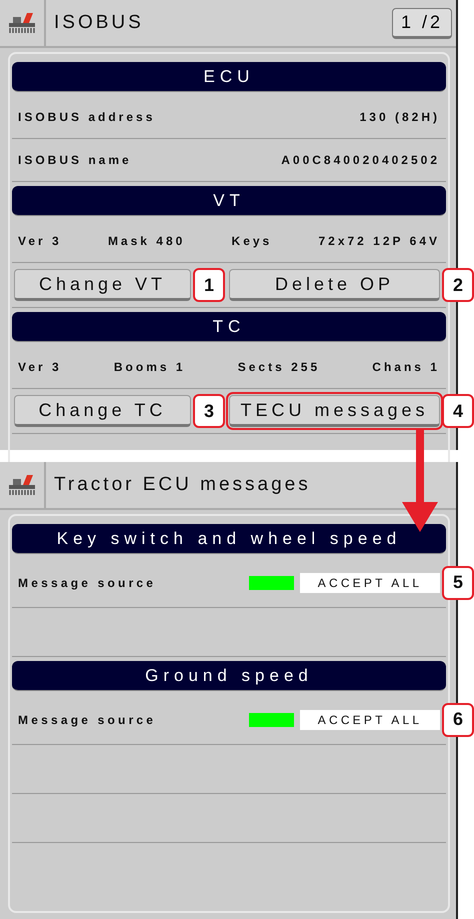  Describe the element at coordinates (406, 367) in the screenshot. I see `spec-text: Chans 1` at that location.